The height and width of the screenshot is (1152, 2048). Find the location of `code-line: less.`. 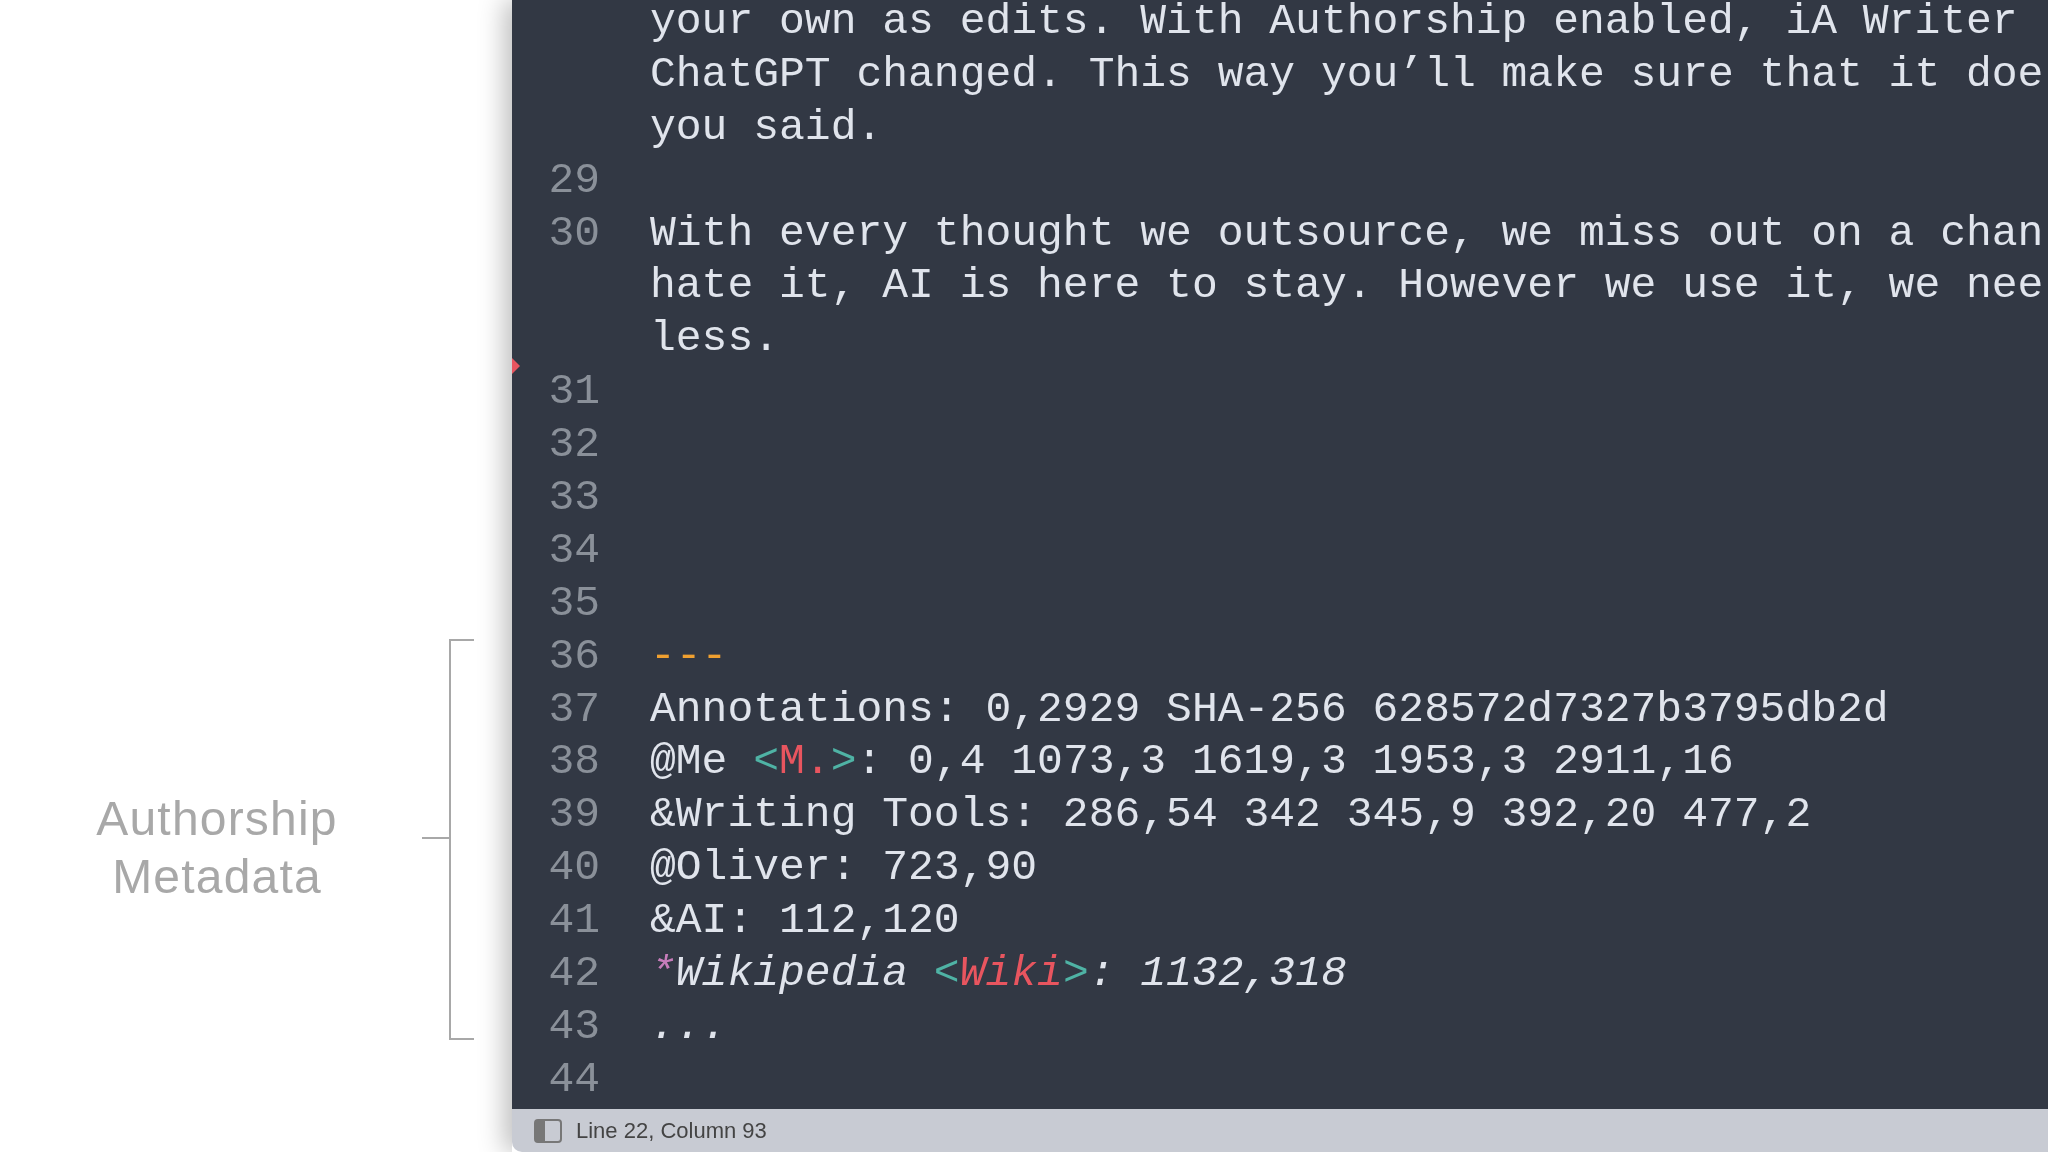

code-line: less. is located at coordinates (715, 339).